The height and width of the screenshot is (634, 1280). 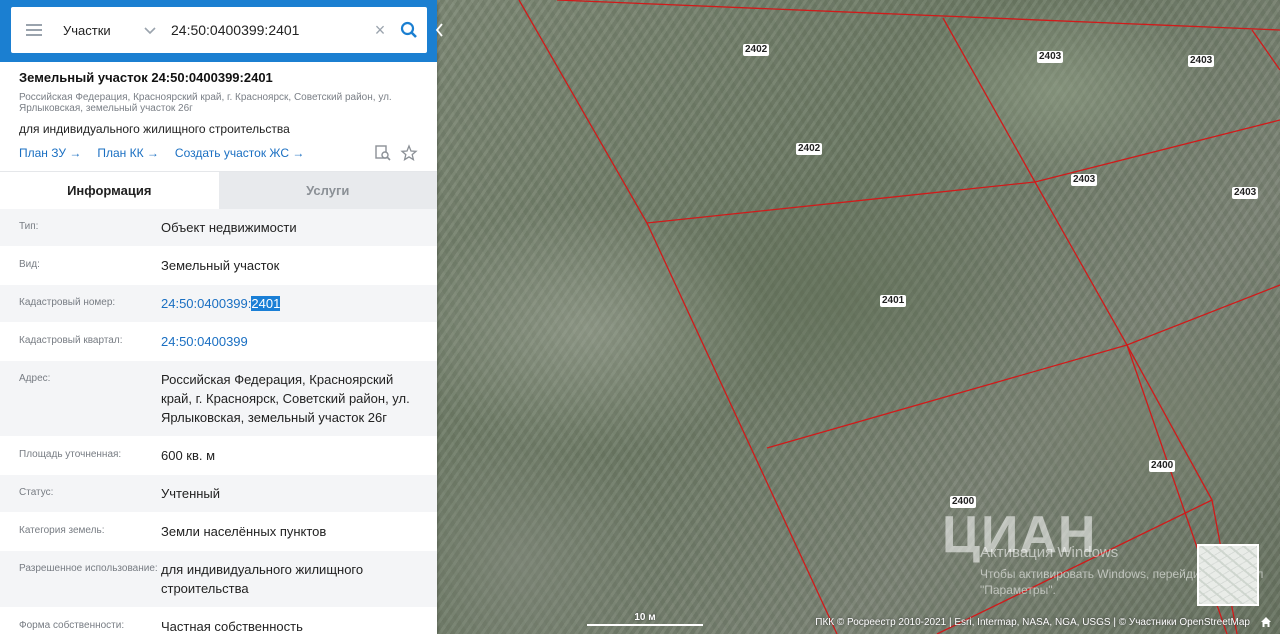 What do you see at coordinates (1228, 575) in the screenshot?
I see `minimap` at bounding box center [1228, 575].